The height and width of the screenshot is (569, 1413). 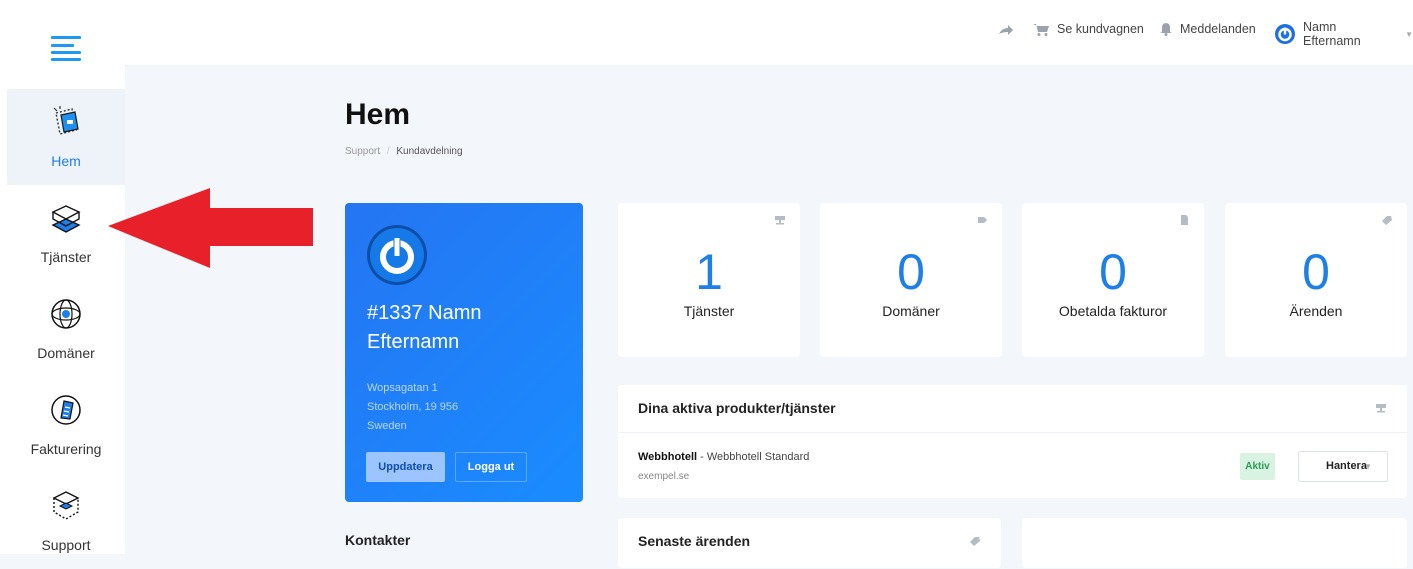 I want to click on bell-icon, so click(x=1166, y=29).